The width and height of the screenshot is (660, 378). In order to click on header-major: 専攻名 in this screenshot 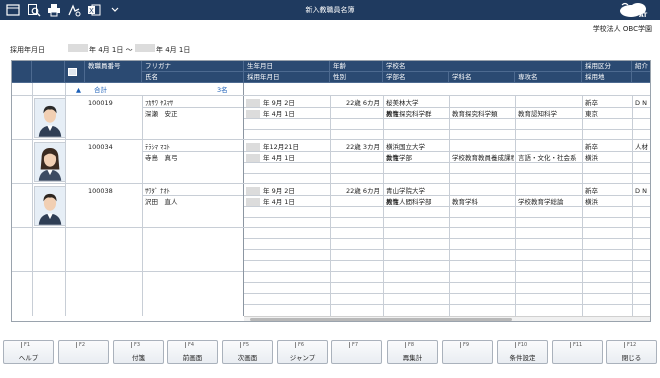, I will do `click(548, 77)`.